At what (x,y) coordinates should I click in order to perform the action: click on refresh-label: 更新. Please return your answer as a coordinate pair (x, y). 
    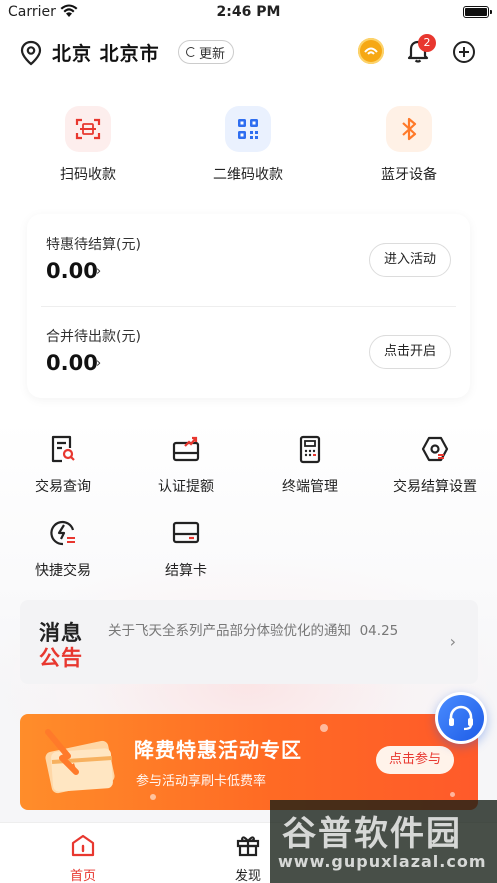
    Looking at the image, I should click on (212, 54).